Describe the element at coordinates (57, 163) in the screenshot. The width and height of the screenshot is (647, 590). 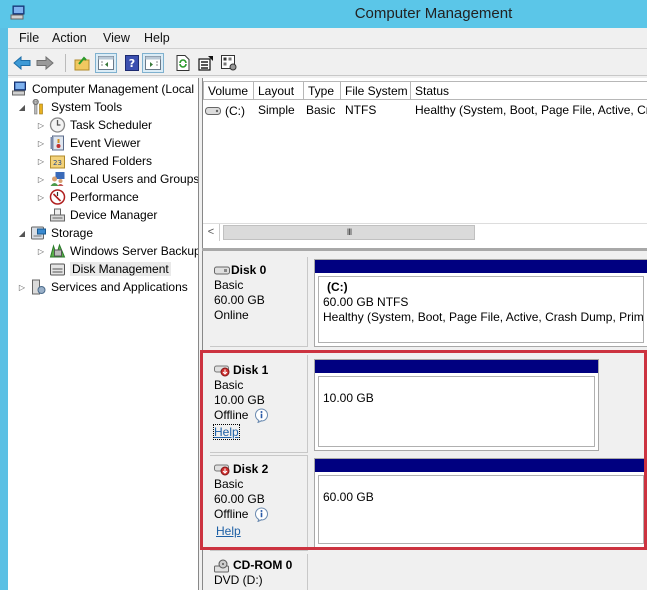
I see `svg-text: 23` at that location.